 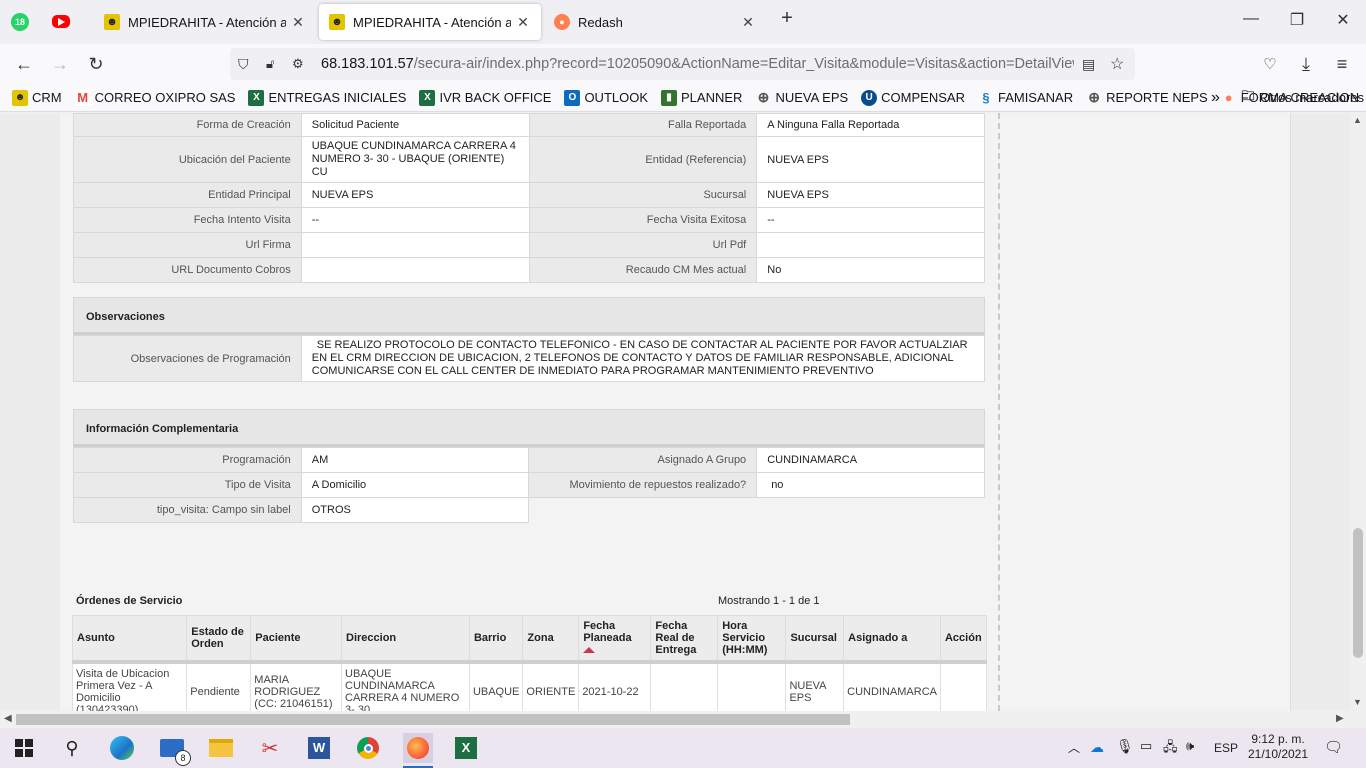 I want to click on youtube-icon, so click(x=61, y=21).